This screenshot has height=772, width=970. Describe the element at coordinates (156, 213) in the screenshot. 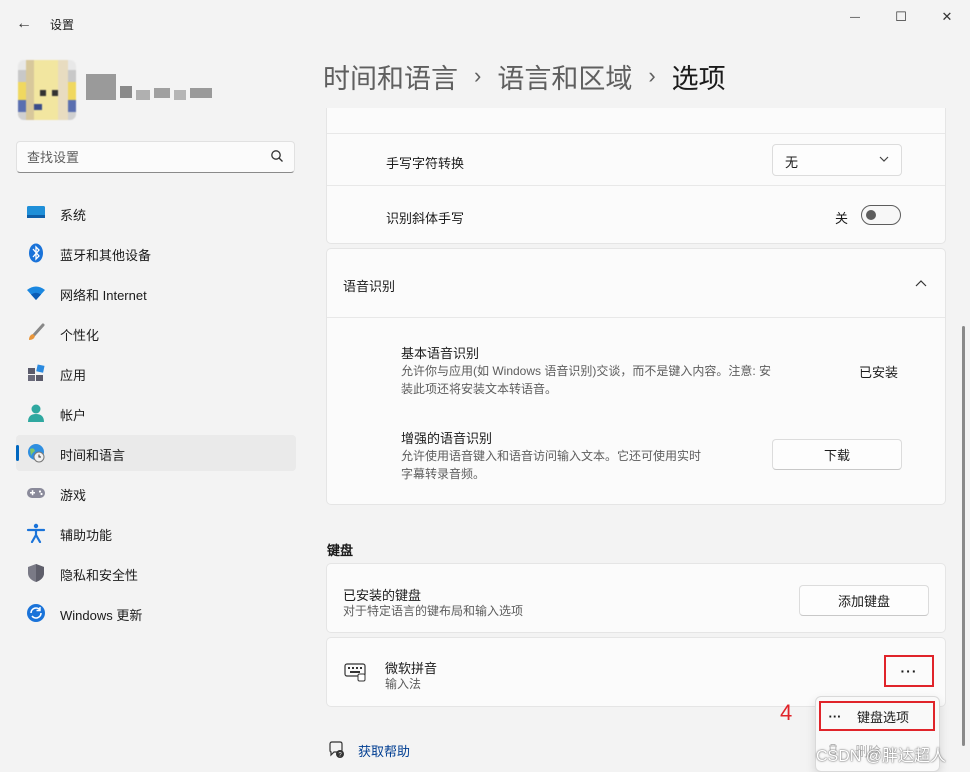

I see `sidebar-item-system: 系统` at that location.